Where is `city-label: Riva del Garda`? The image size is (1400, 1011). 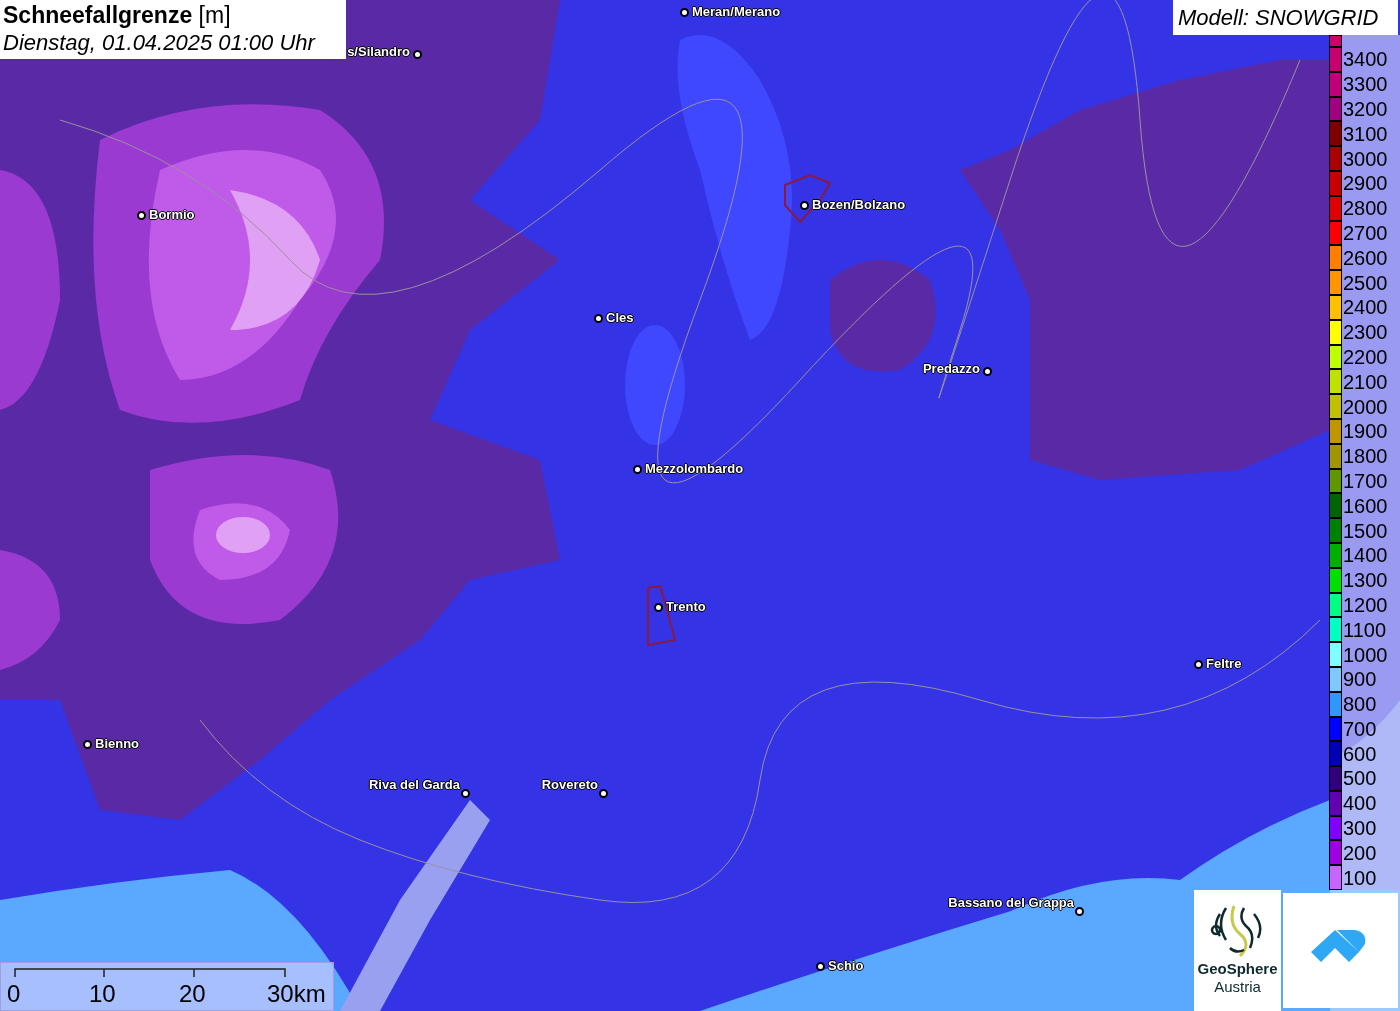
city-label: Riva del Garda is located at coordinates (414, 784).